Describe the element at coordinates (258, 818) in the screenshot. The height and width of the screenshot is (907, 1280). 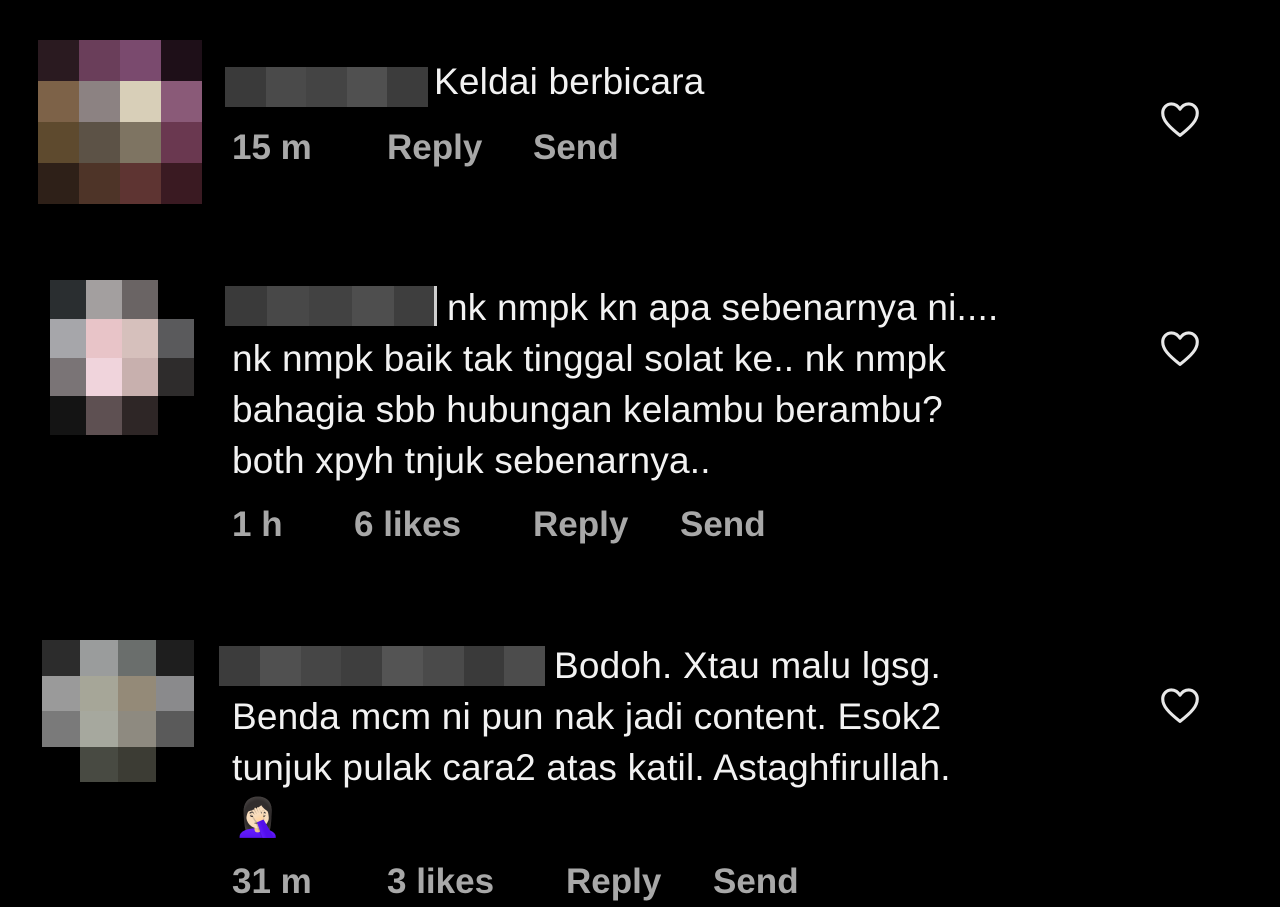
I see `face-palm-emoji: 🤦🏻‍♀️` at that location.